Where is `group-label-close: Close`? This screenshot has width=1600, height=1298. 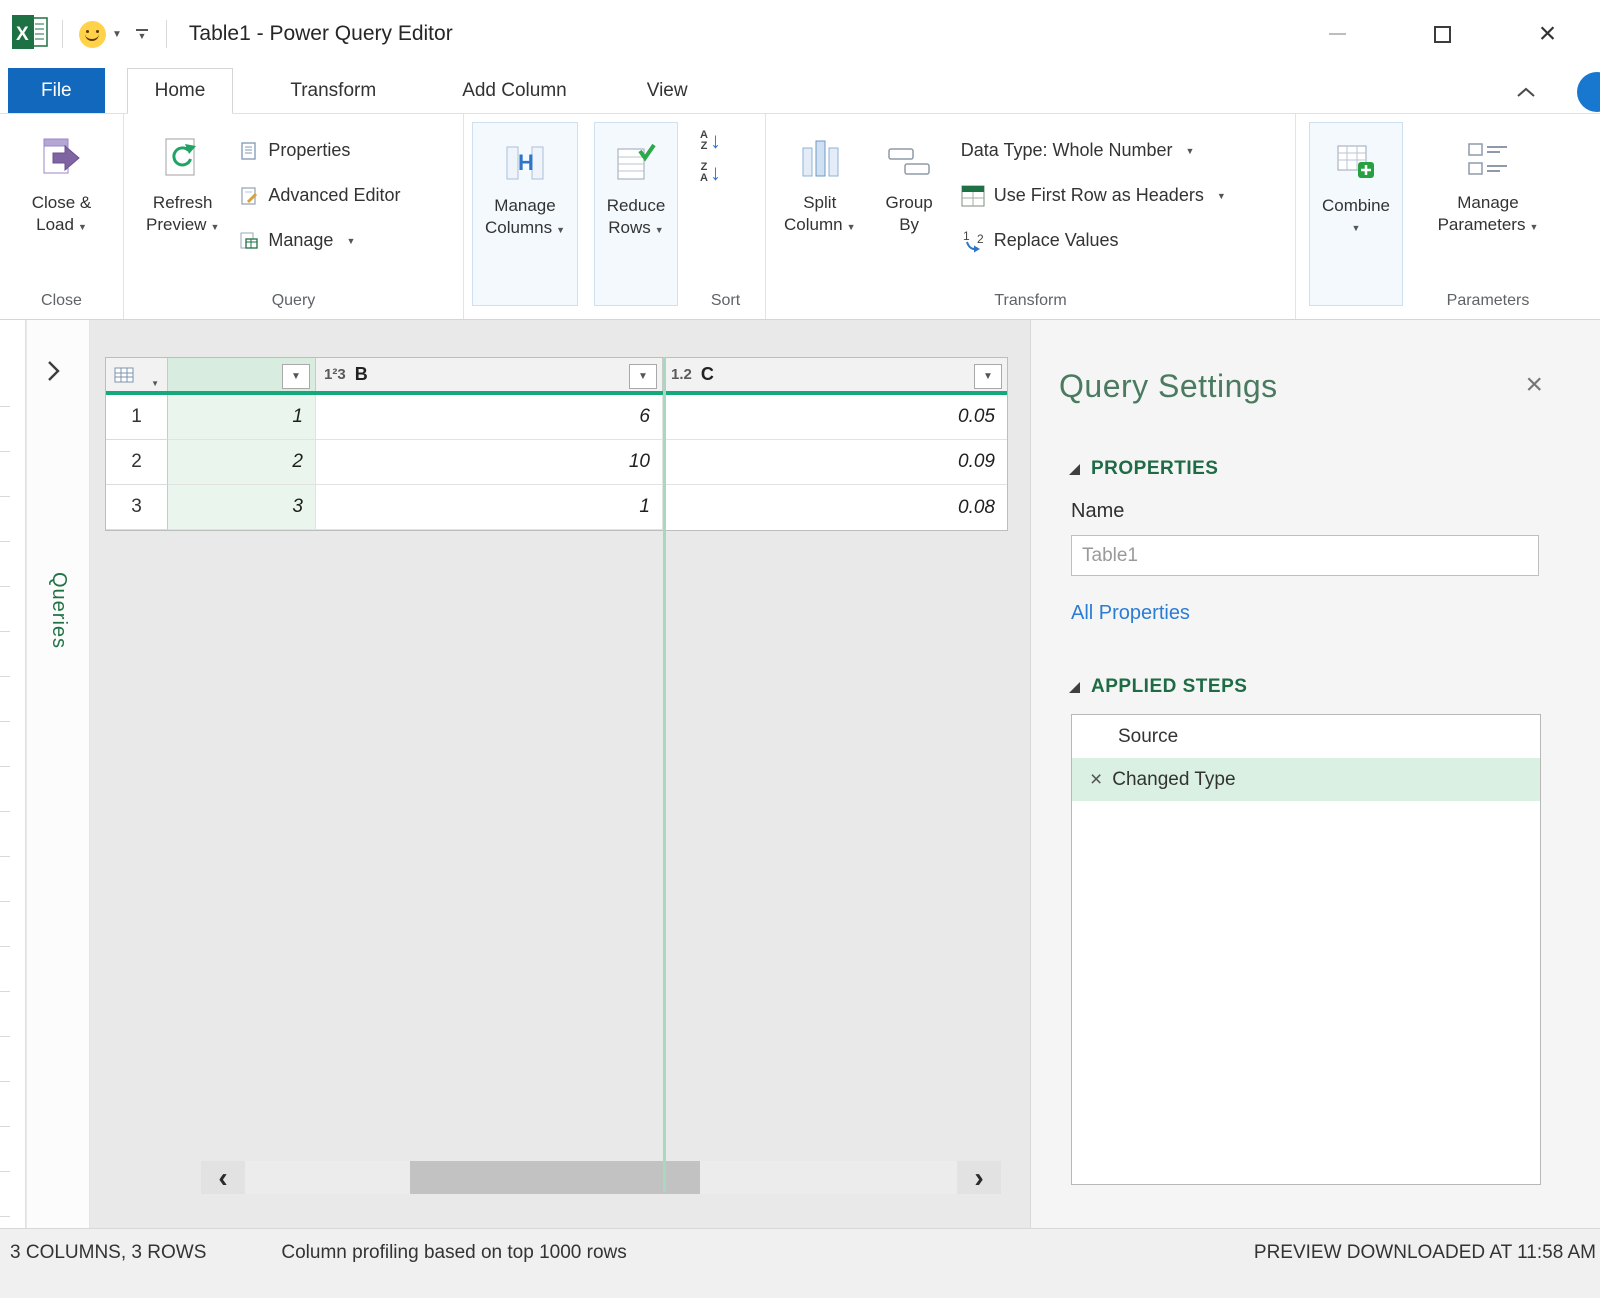 group-label-close: Close is located at coordinates (61, 300).